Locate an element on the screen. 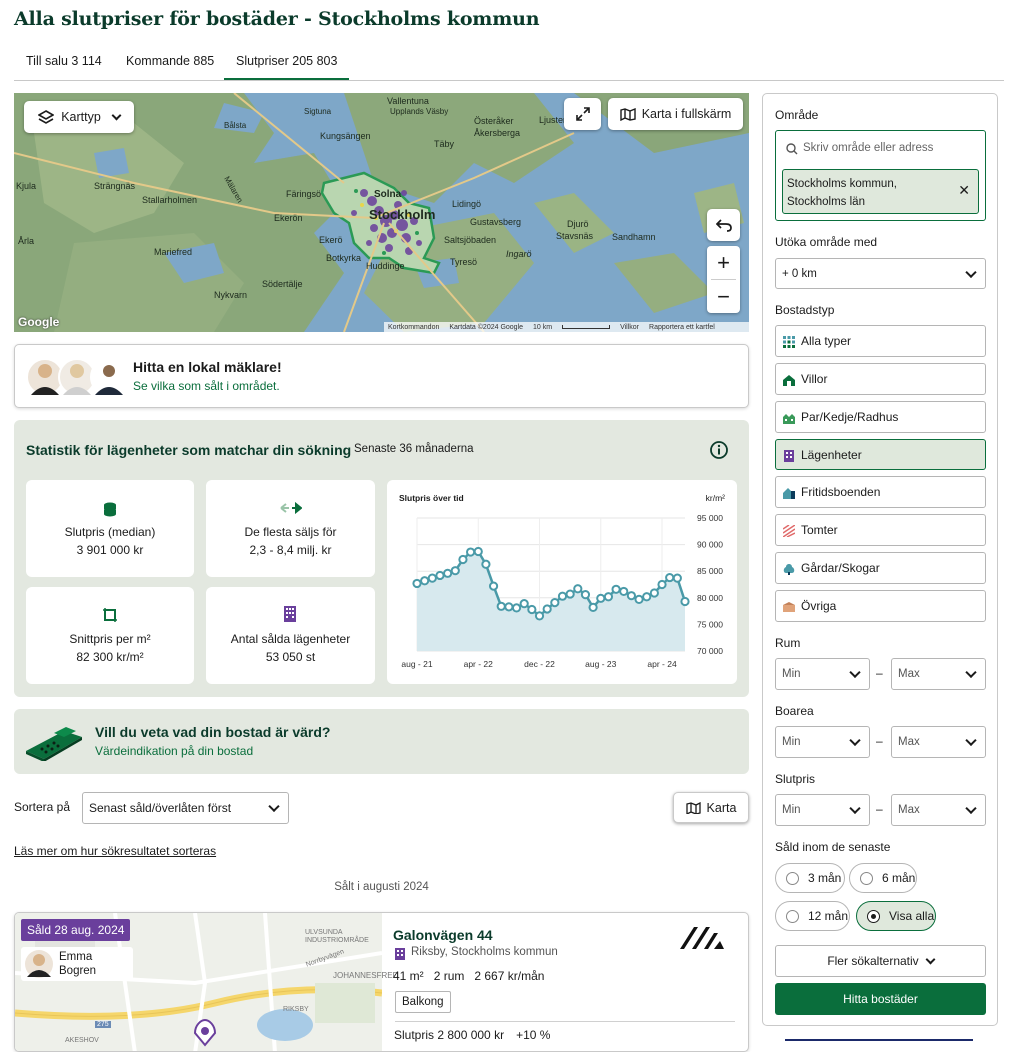 The height and width of the screenshot is (1052, 1021). rooms-min-select: Min is located at coordinates (822, 674).